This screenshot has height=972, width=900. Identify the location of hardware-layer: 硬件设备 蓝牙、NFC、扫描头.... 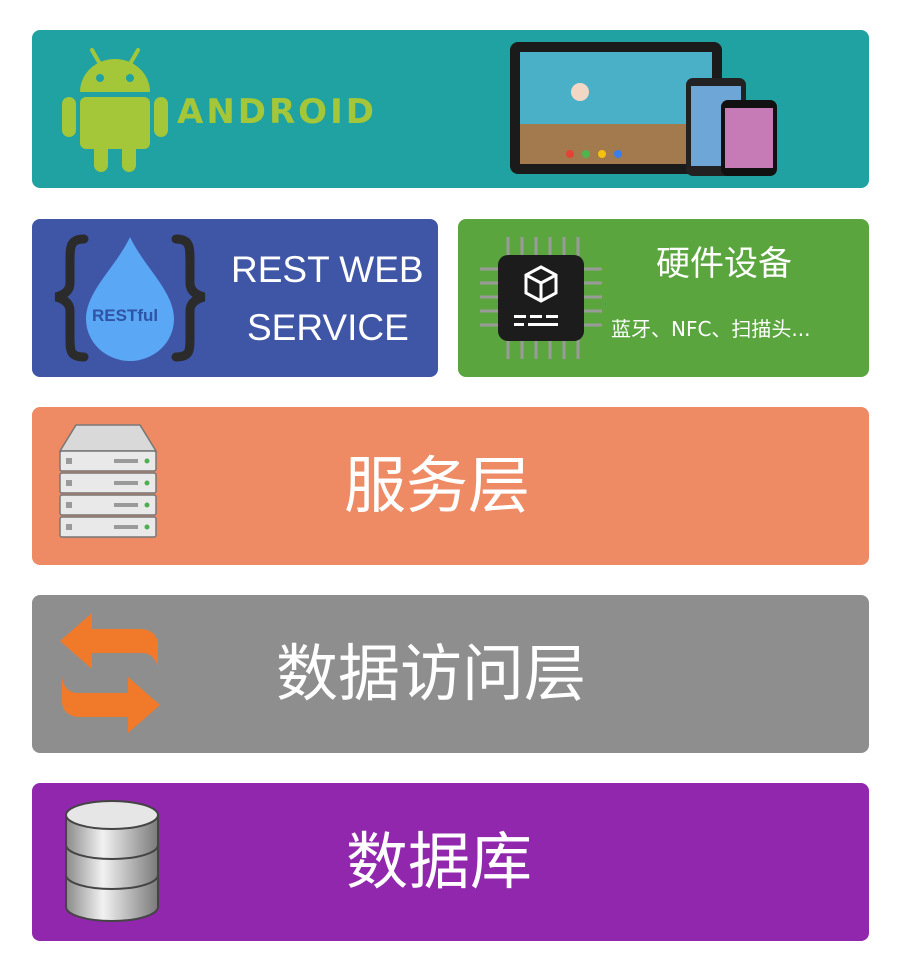
(663, 298).